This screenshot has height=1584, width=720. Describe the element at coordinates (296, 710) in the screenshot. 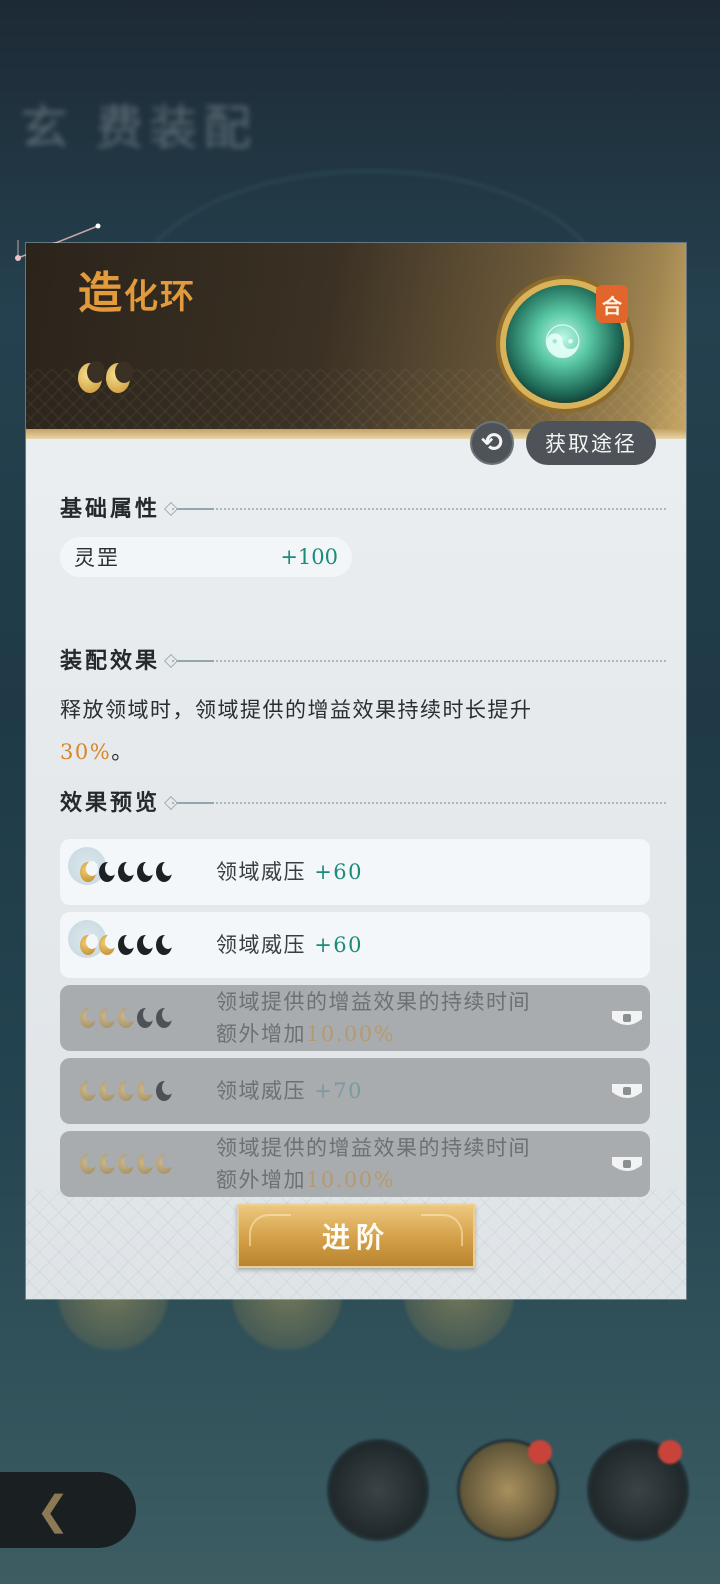

I see `effect-text: 释放领域时，领域提供的增益效果持续时长提升` at that location.